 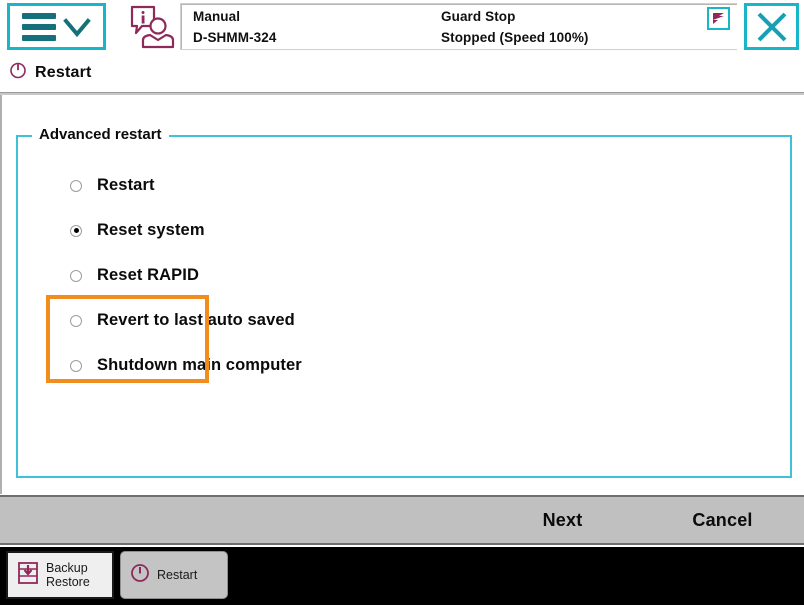 I want to click on radio-option-label: Reset system, so click(x=151, y=230).